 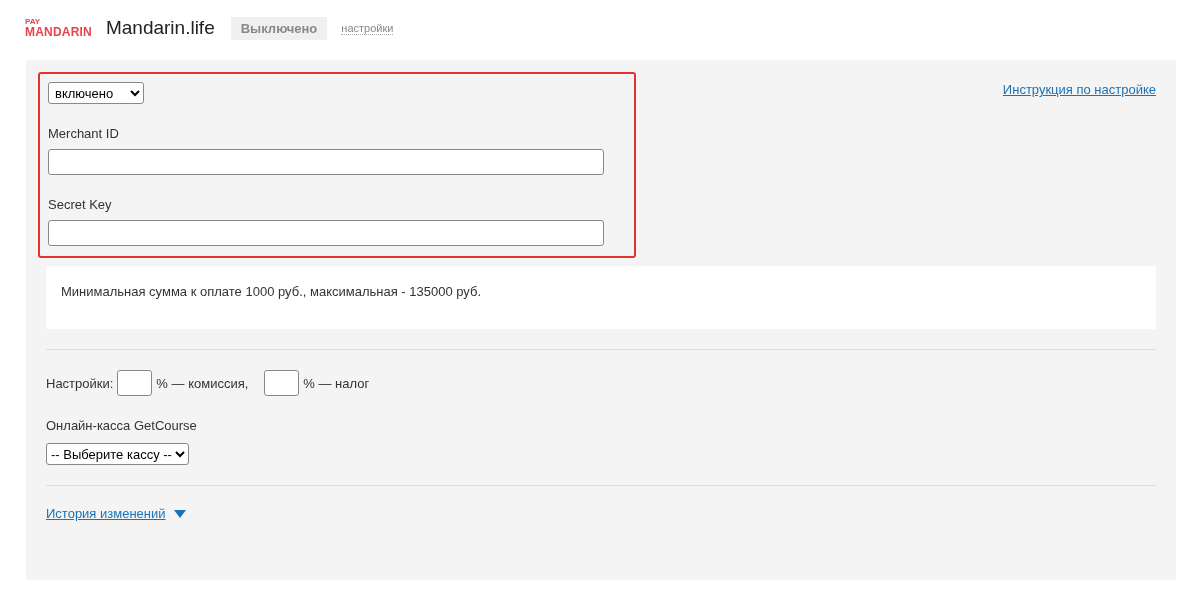 What do you see at coordinates (135, 383) in the screenshot?
I see `commission-field` at bounding box center [135, 383].